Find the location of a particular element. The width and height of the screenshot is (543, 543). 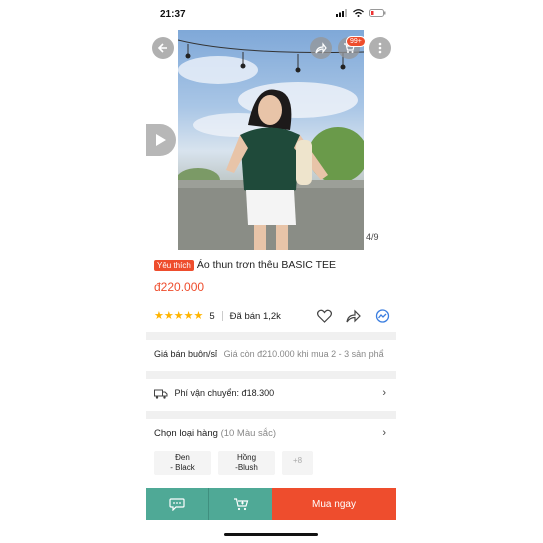

battery-icon is located at coordinates (377, 13).